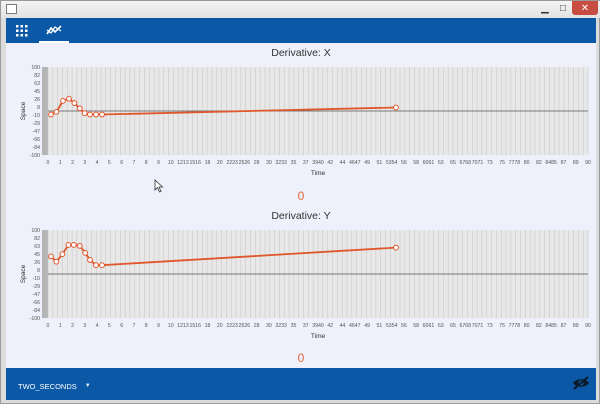  I want to click on grid-icon, so click(22, 30).